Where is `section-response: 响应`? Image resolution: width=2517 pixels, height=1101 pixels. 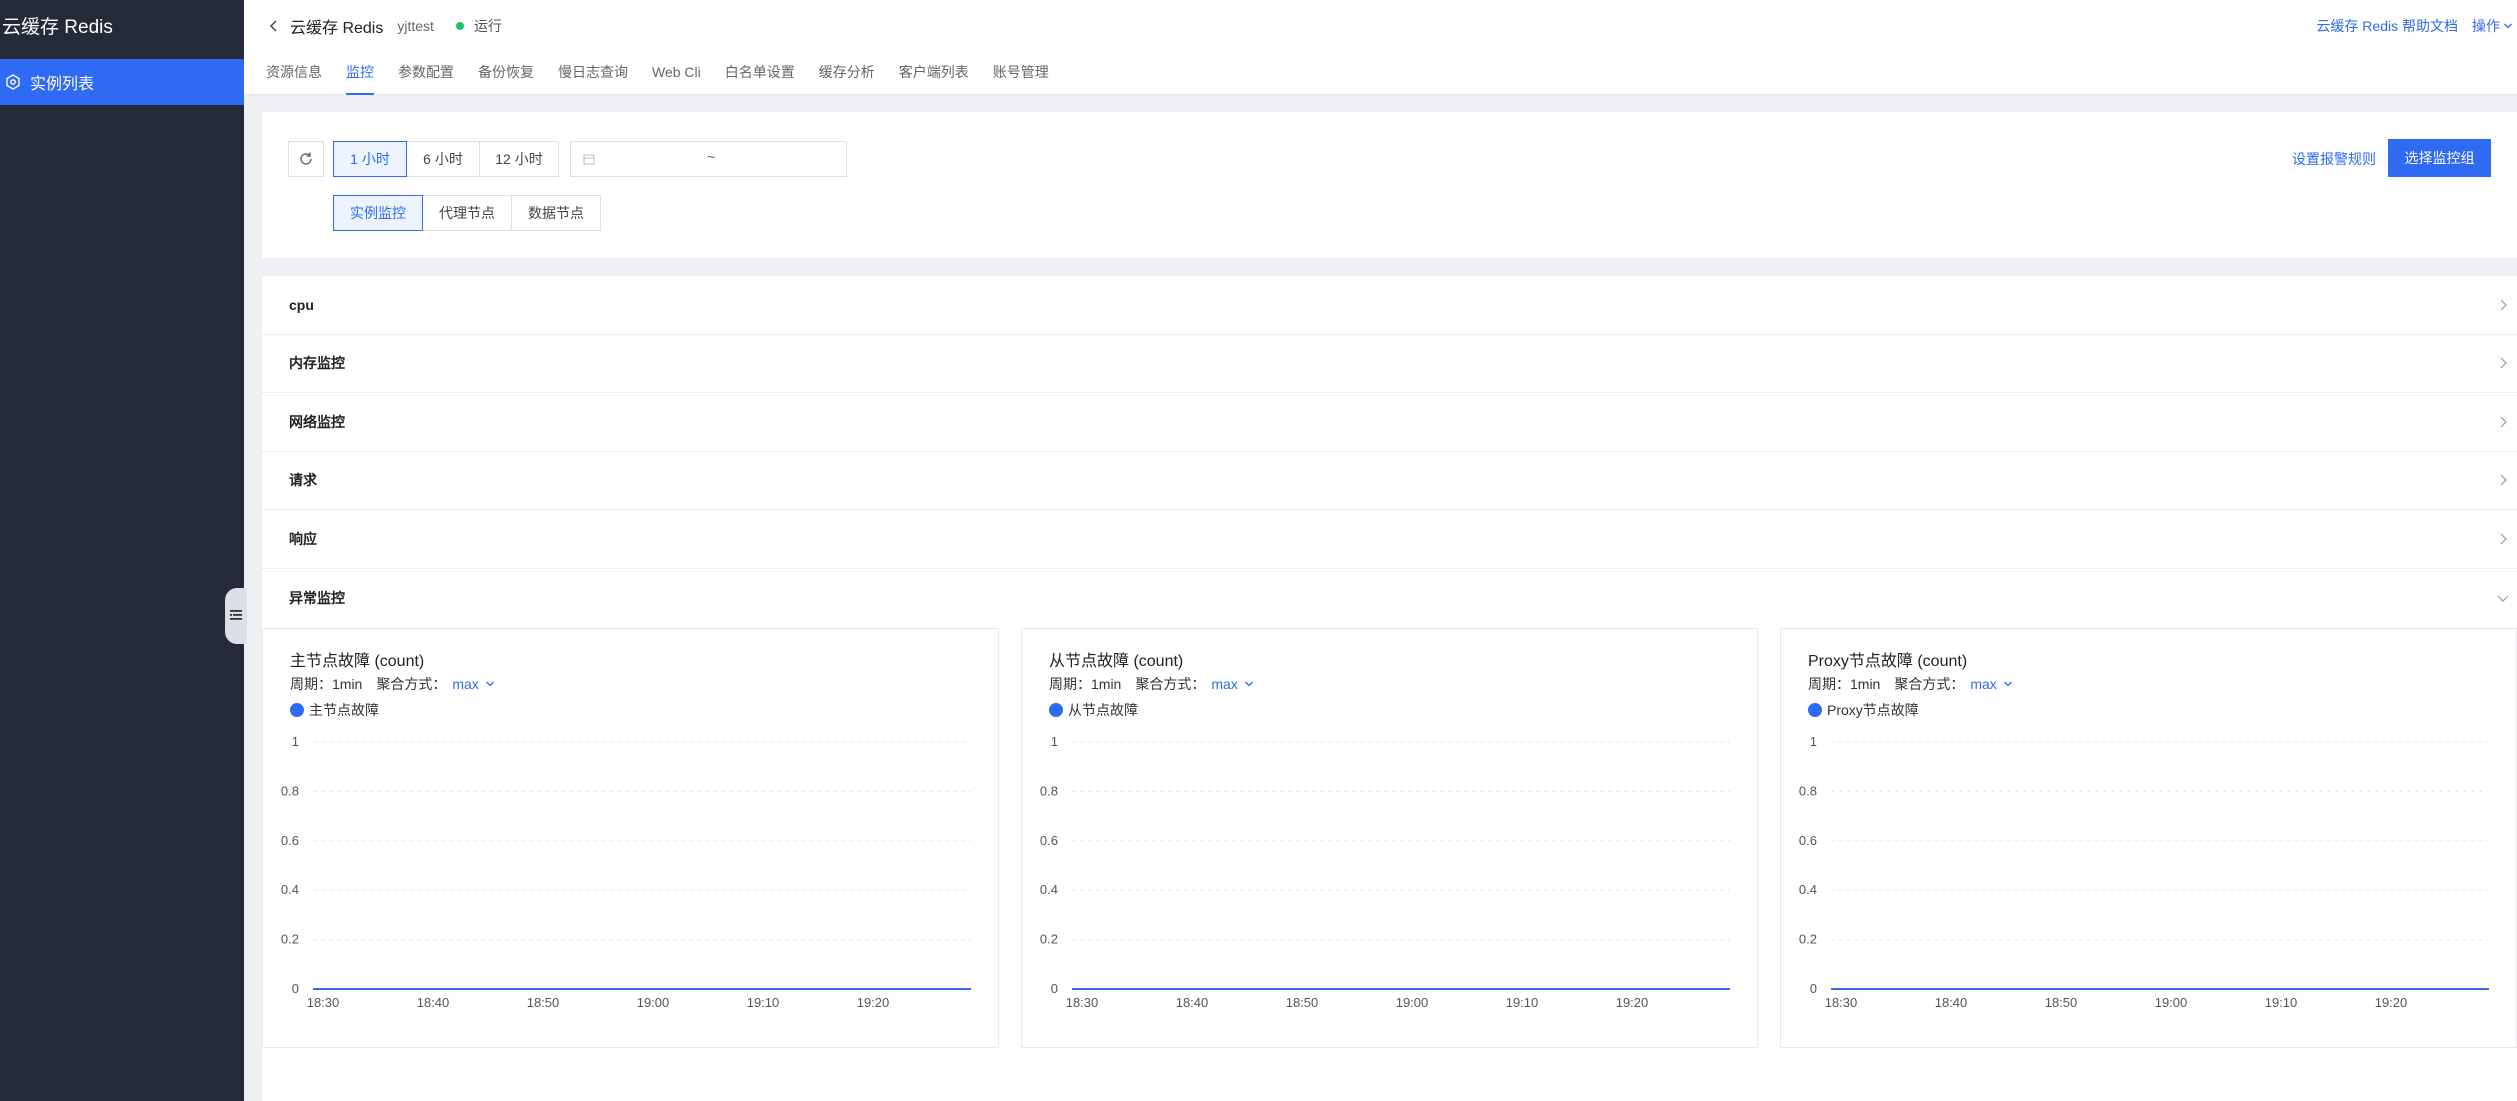 section-response: 响应 is located at coordinates (1389, 539).